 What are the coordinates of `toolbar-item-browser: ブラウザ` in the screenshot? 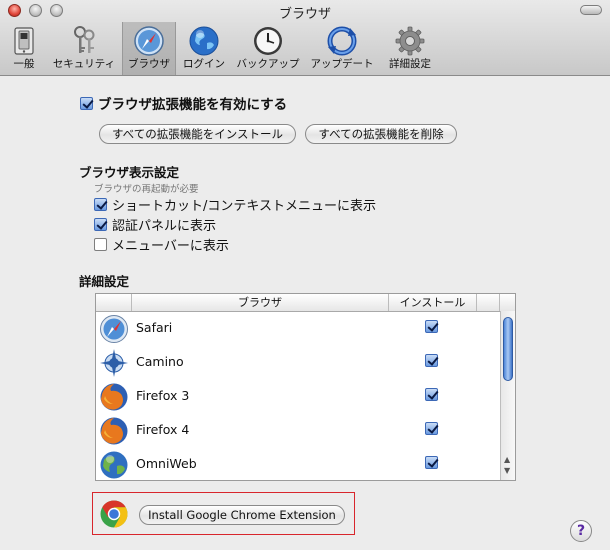 It's located at (149, 48).